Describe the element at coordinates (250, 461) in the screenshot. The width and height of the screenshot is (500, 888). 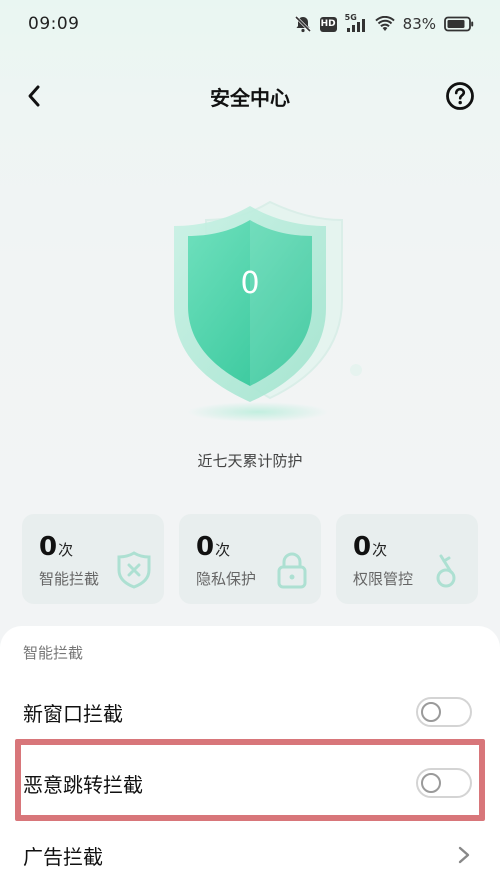
I see `protection-caption: 近七天累计防护` at that location.